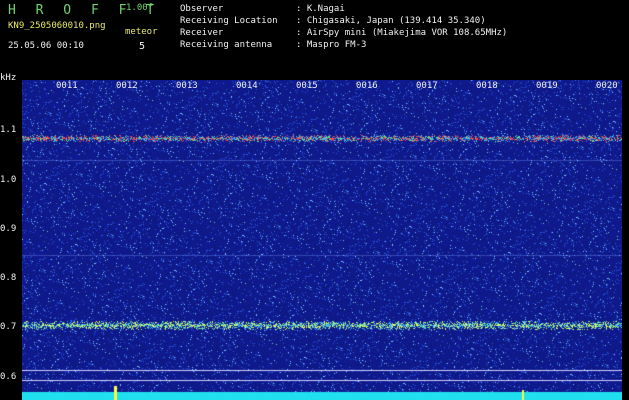  What do you see at coordinates (229, 21) in the screenshot?
I see `location-label: Receiving Location` at bounding box center [229, 21].